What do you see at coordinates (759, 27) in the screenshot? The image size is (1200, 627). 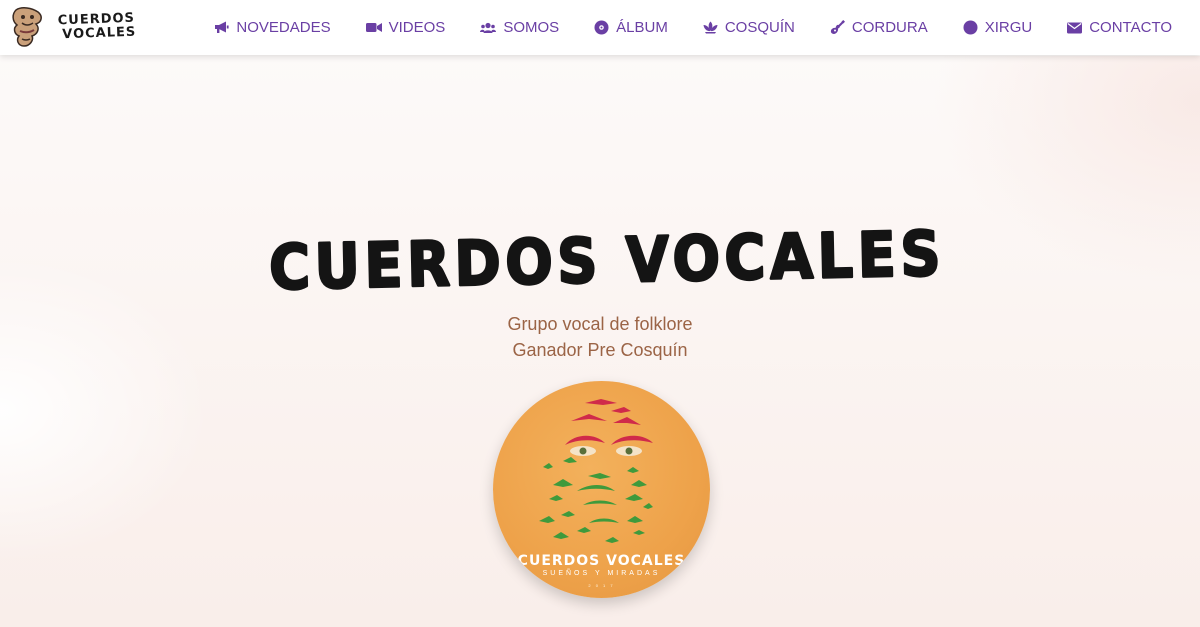 I see `nav-item-label: COSQUÍN` at bounding box center [759, 27].